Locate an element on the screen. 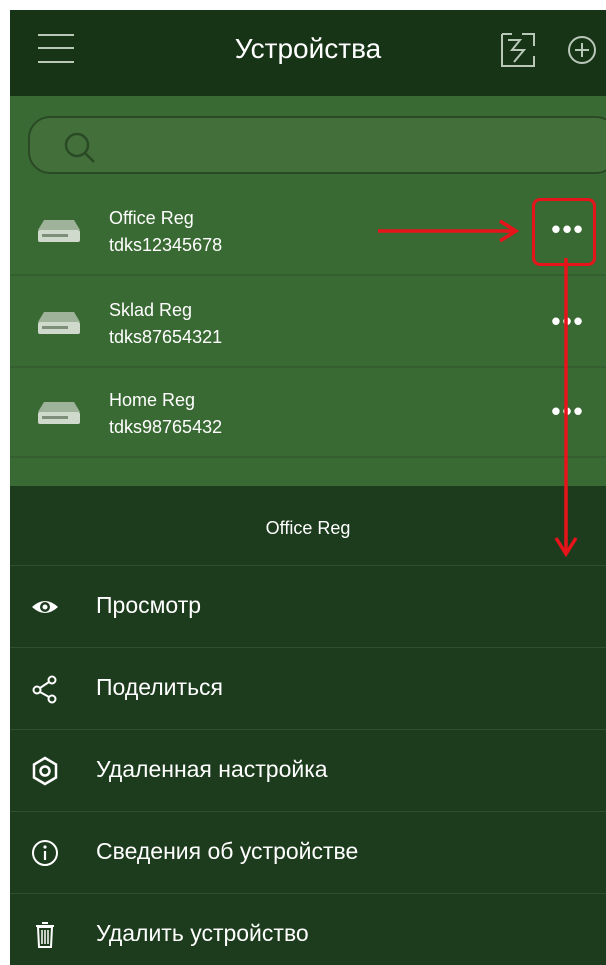 Image resolution: width=606 pixels, height=965 pixels. menu-item-delete-device: Удалить устройство is located at coordinates (308, 929).